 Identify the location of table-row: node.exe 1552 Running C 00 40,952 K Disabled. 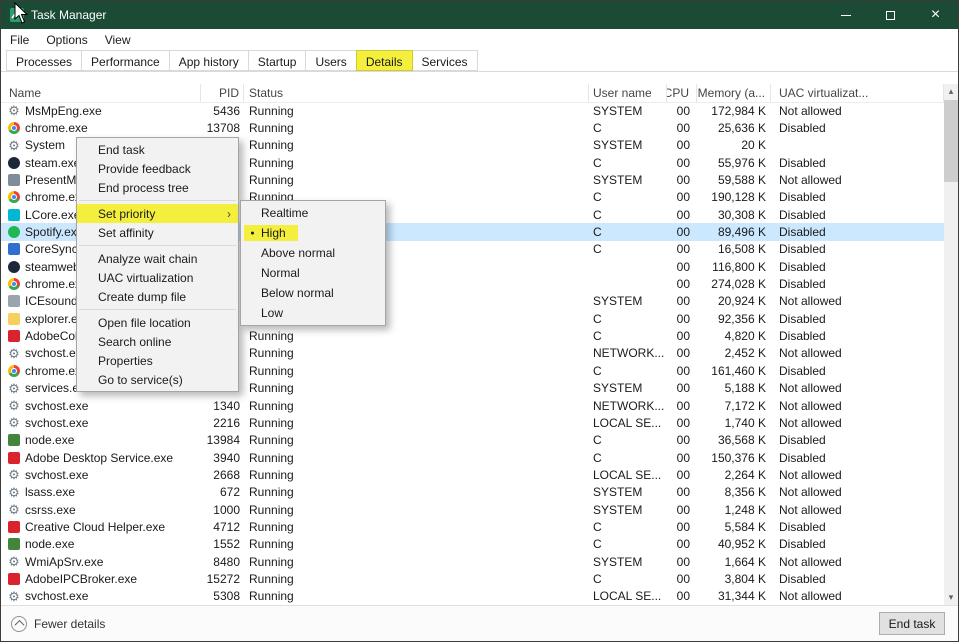
(472, 544).